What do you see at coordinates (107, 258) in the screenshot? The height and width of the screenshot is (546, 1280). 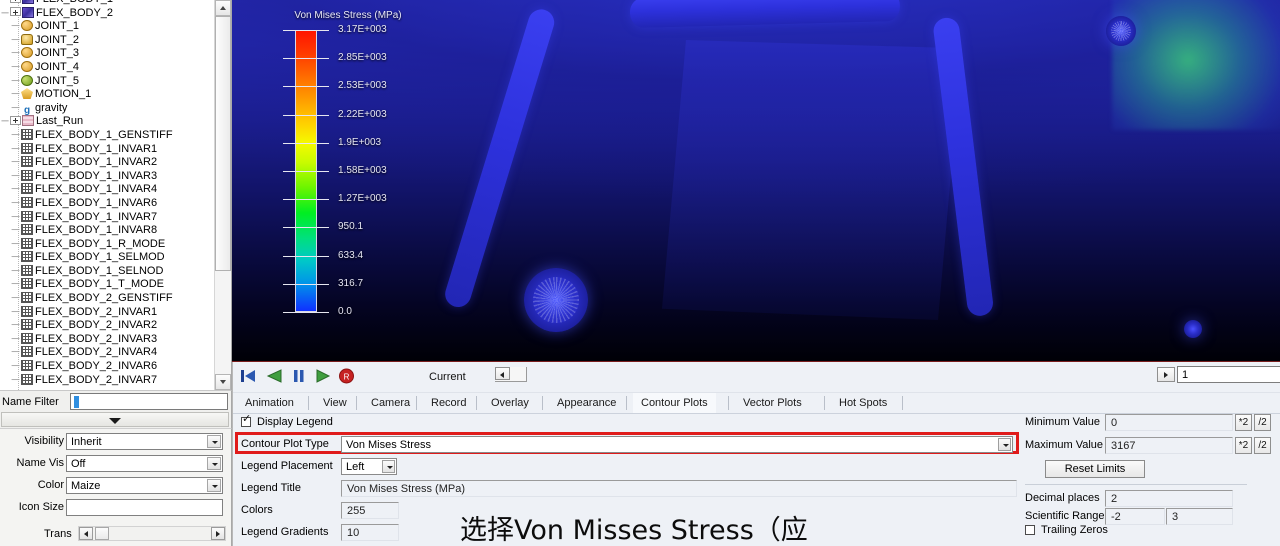 I see `tree-item: ─ FLEX_BODY_1_SELMOD` at bounding box center [107, 258].